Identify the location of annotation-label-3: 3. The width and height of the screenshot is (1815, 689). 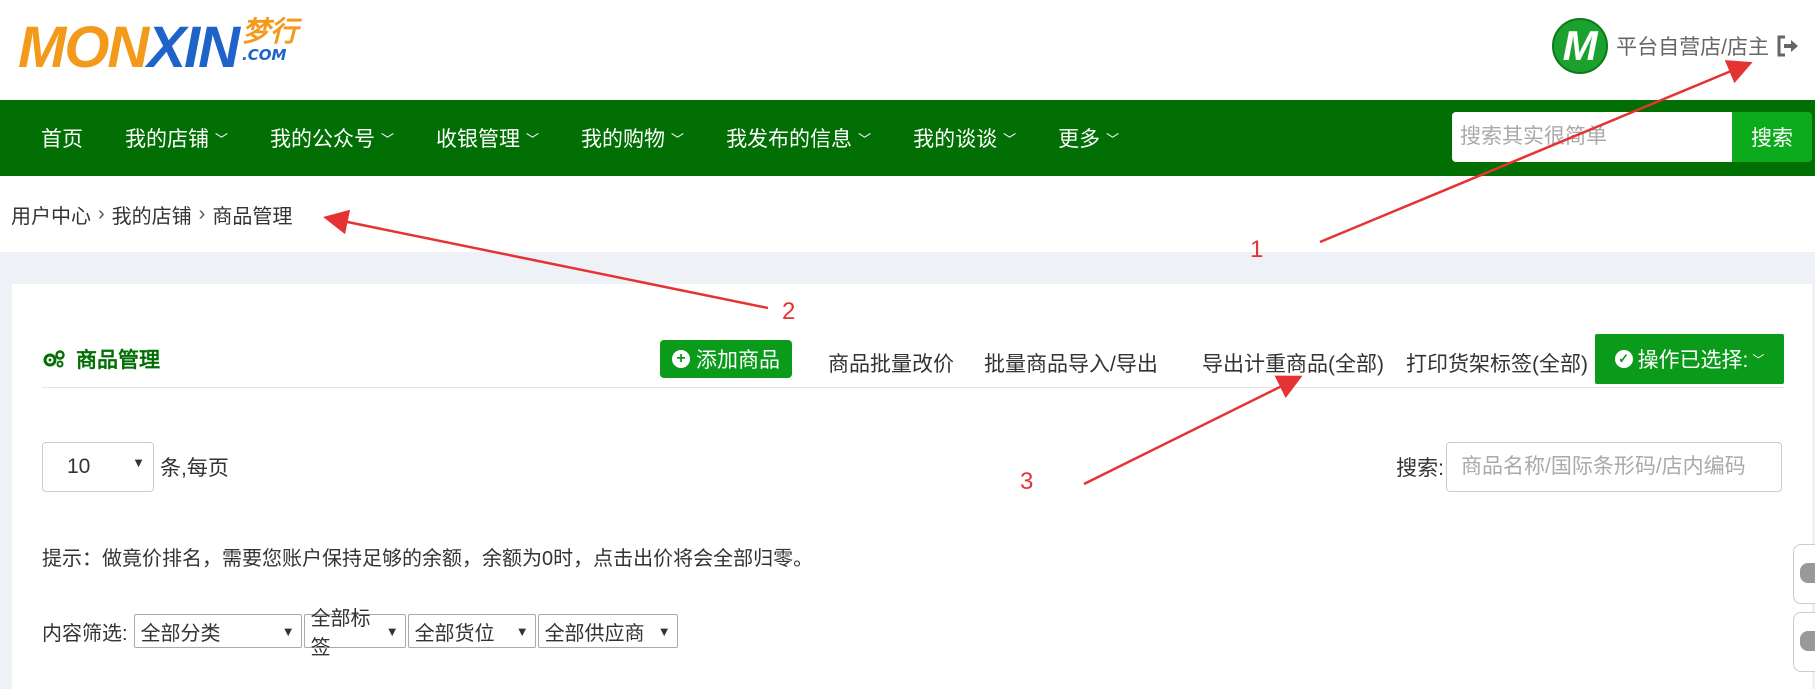
(1027, 481).